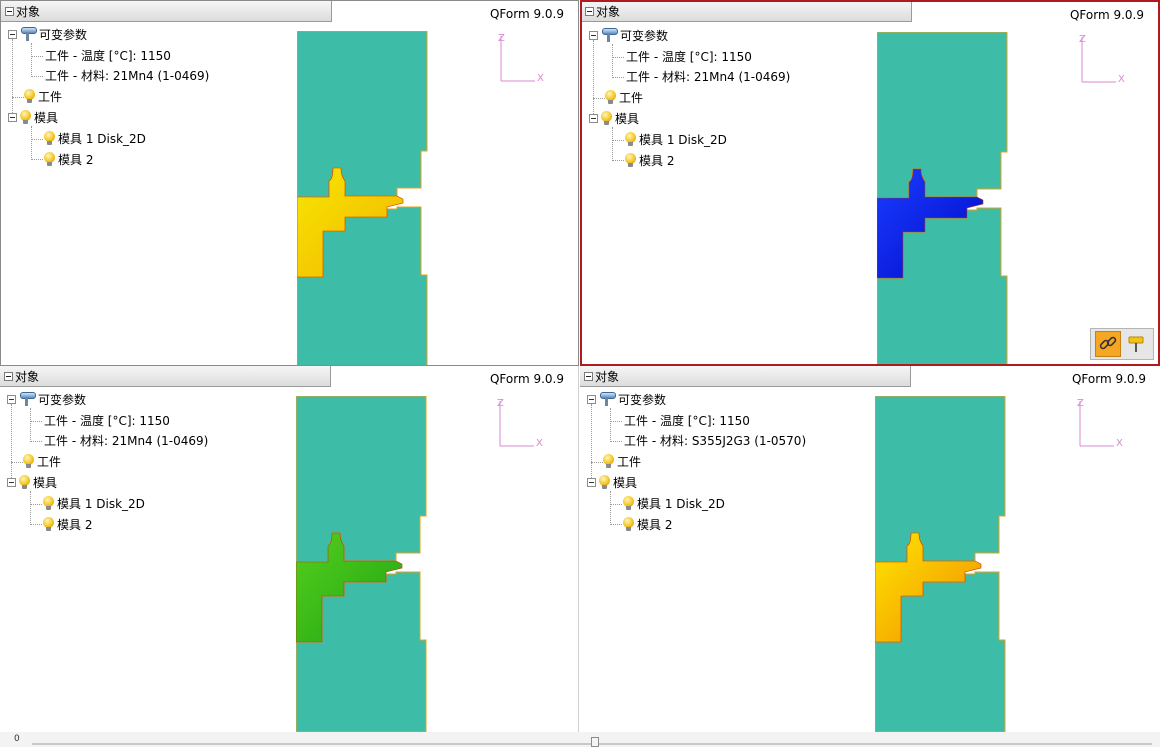 The image size is (1160, 747). What do you see at coordinates (715, 440) in the screenshot?
I see `tree-item-material: 工件 - 材料: S355J2G3 (1-0570)` at bounding box center [715, 440].